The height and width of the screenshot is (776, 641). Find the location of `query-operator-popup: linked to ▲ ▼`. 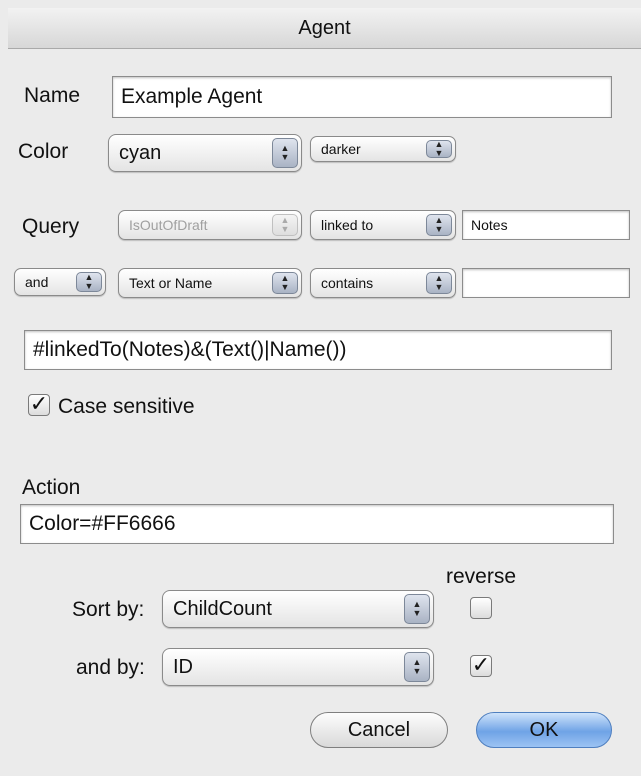

query-operator-popup: linked to ▲ ▼ is located at coordinates (383, 225).